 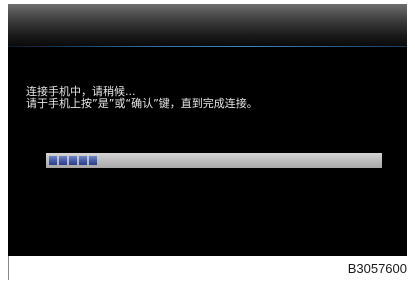 What do you see at coordinates (377, 268) in the screenshot?
I see `figure-code-label: B3057600` at bounding box center [377, 268].